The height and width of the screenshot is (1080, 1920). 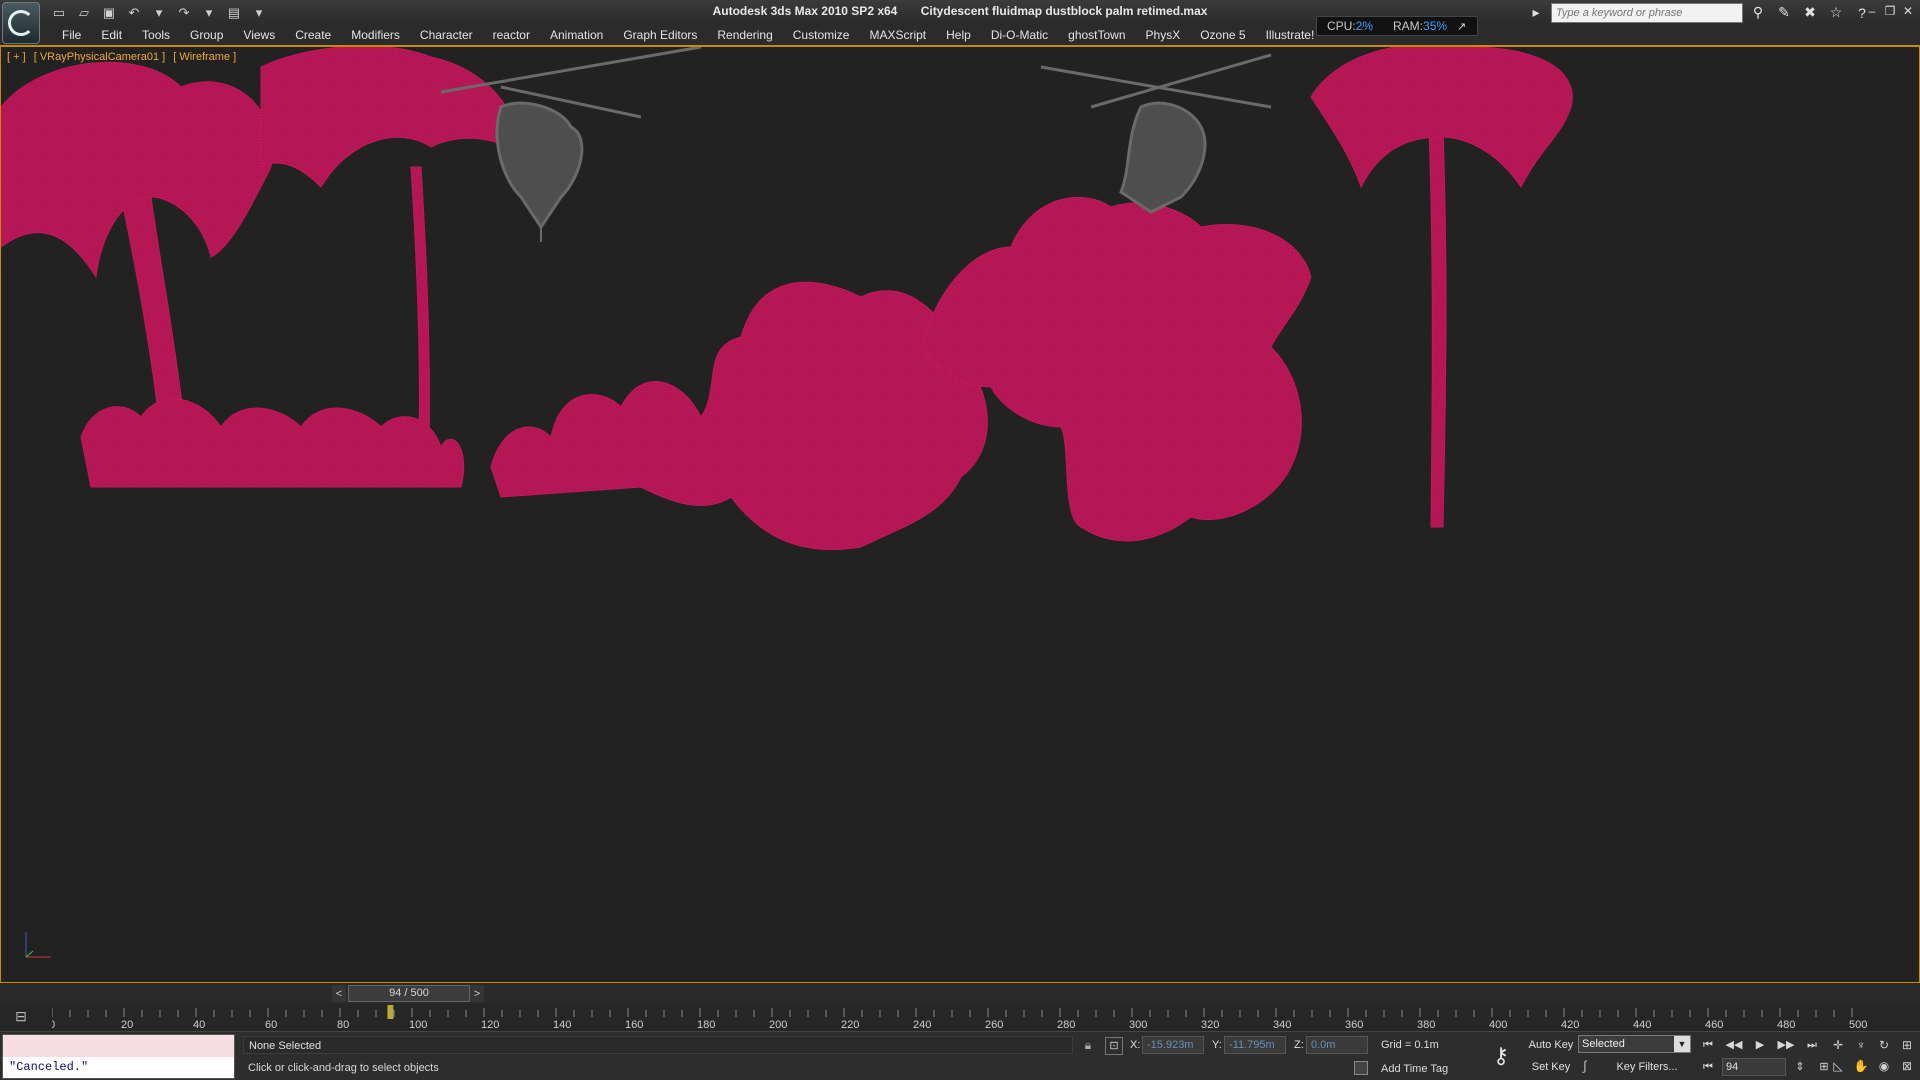 I want to click on min-max-toggle-icon: ⊠, so click(x=1907, y=1066).